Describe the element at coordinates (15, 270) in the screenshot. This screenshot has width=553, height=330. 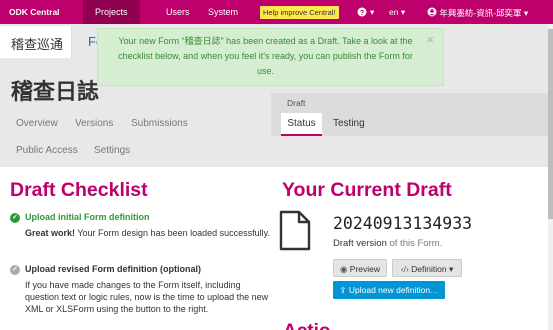
I see `check-pending-icon: ✓` at that location.